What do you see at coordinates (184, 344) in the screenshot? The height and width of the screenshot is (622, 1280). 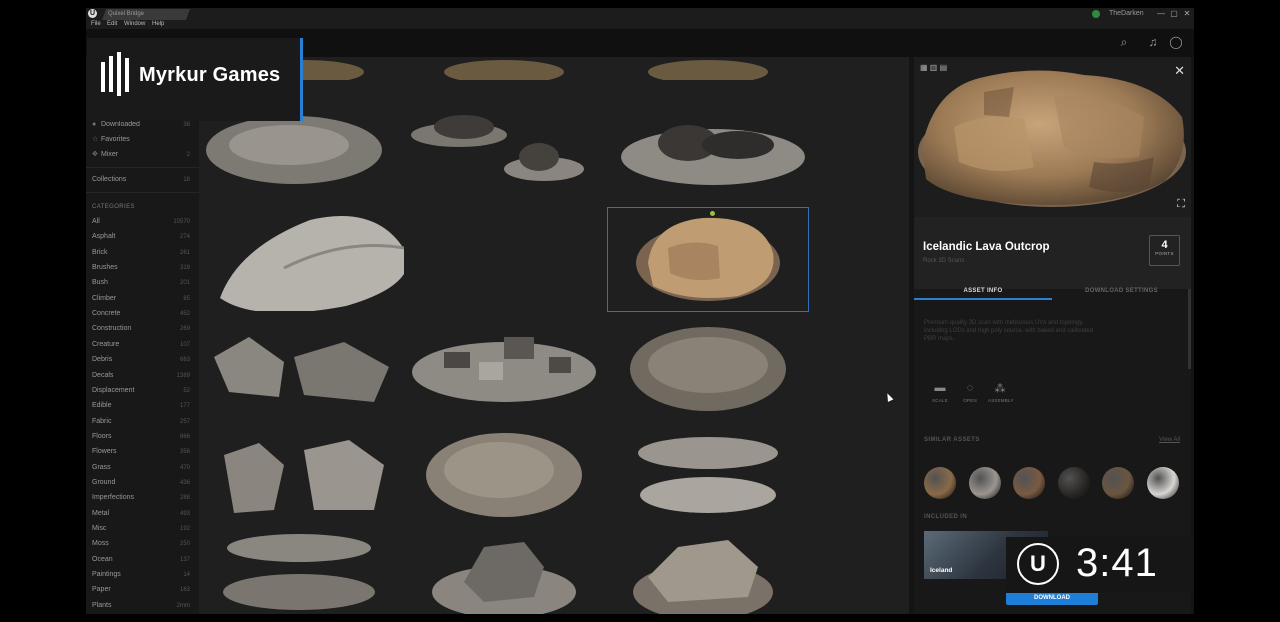 I see `sidebar-item-count: 107` at bounding box center [184, 344].